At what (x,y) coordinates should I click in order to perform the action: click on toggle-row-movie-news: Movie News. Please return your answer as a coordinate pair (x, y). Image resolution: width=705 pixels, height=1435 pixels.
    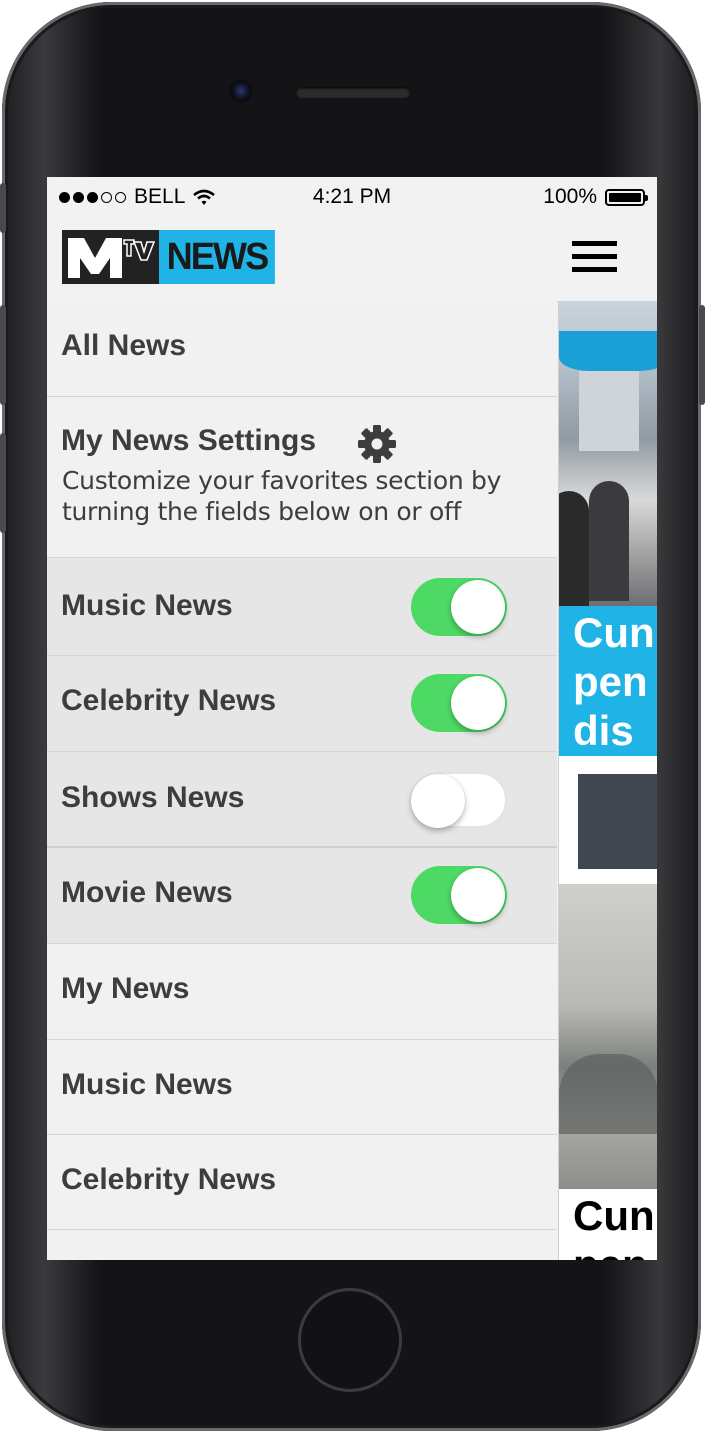
    Looking at the image, I should click on (302, 896).